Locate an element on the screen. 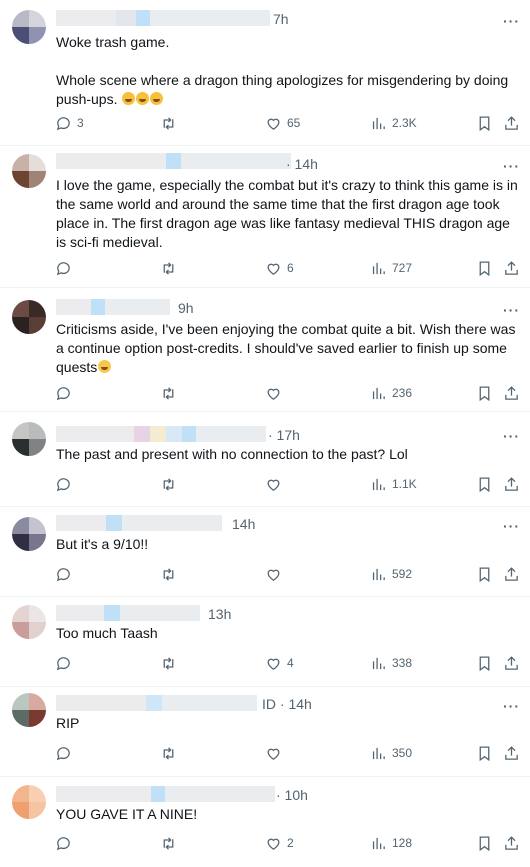 Image resolution: width=530 pixels, height=867 pixels. views-count: 350 is located at coordinates (402, 753).